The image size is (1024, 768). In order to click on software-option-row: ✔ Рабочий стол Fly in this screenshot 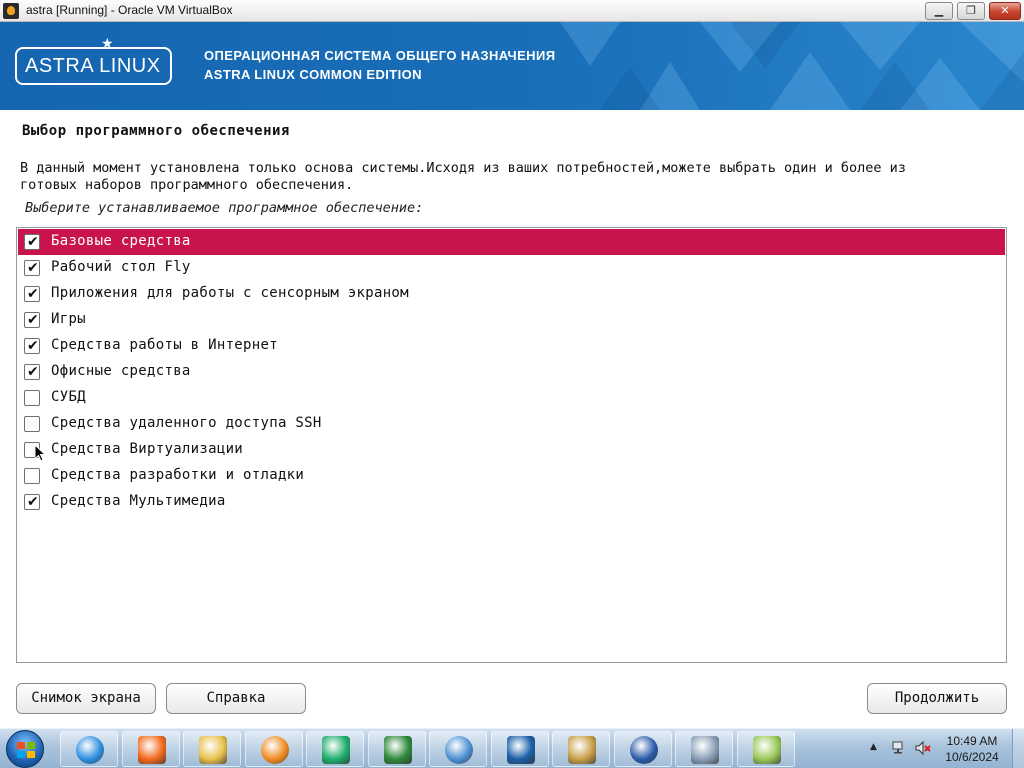, I will do `click(511, 268)`.